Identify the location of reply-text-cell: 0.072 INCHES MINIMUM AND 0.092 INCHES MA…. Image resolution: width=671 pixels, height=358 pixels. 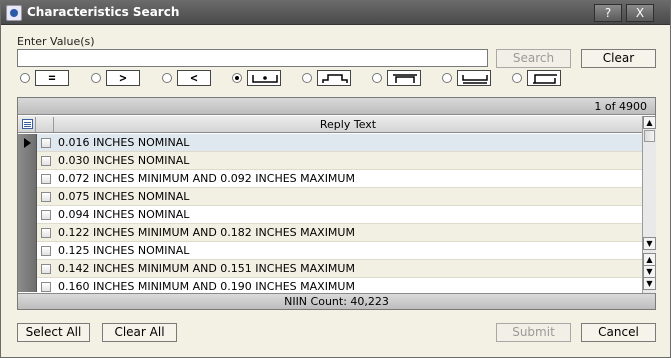
(206, 178).